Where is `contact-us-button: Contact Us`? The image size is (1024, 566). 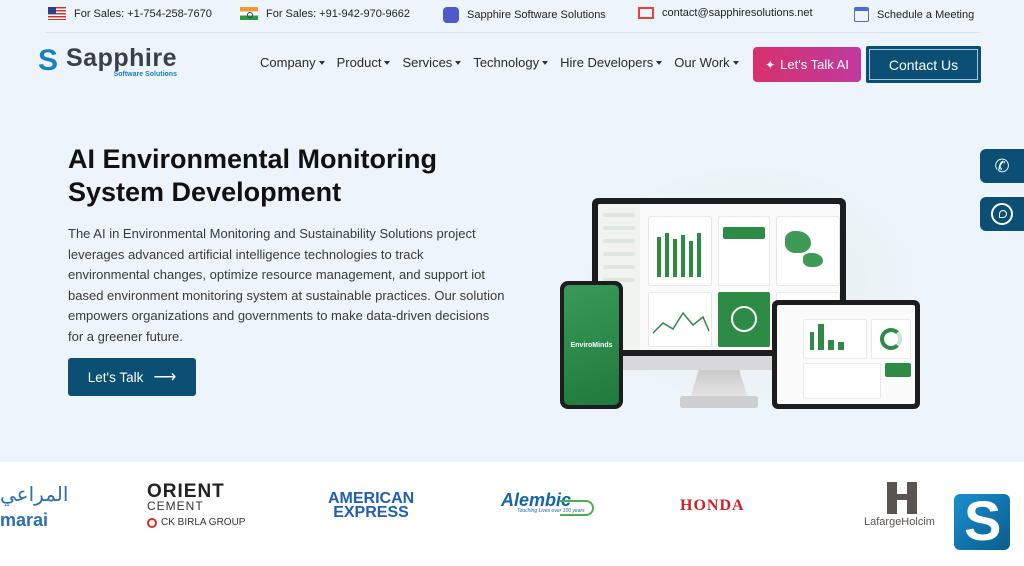 contact-us-button: Contact Us is located at coordinates (923, 64).